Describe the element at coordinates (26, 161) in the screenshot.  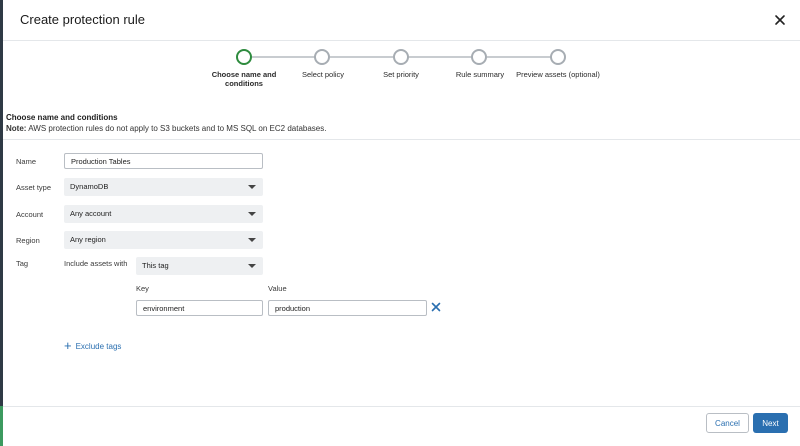
I see `name-label: Name` at that location.